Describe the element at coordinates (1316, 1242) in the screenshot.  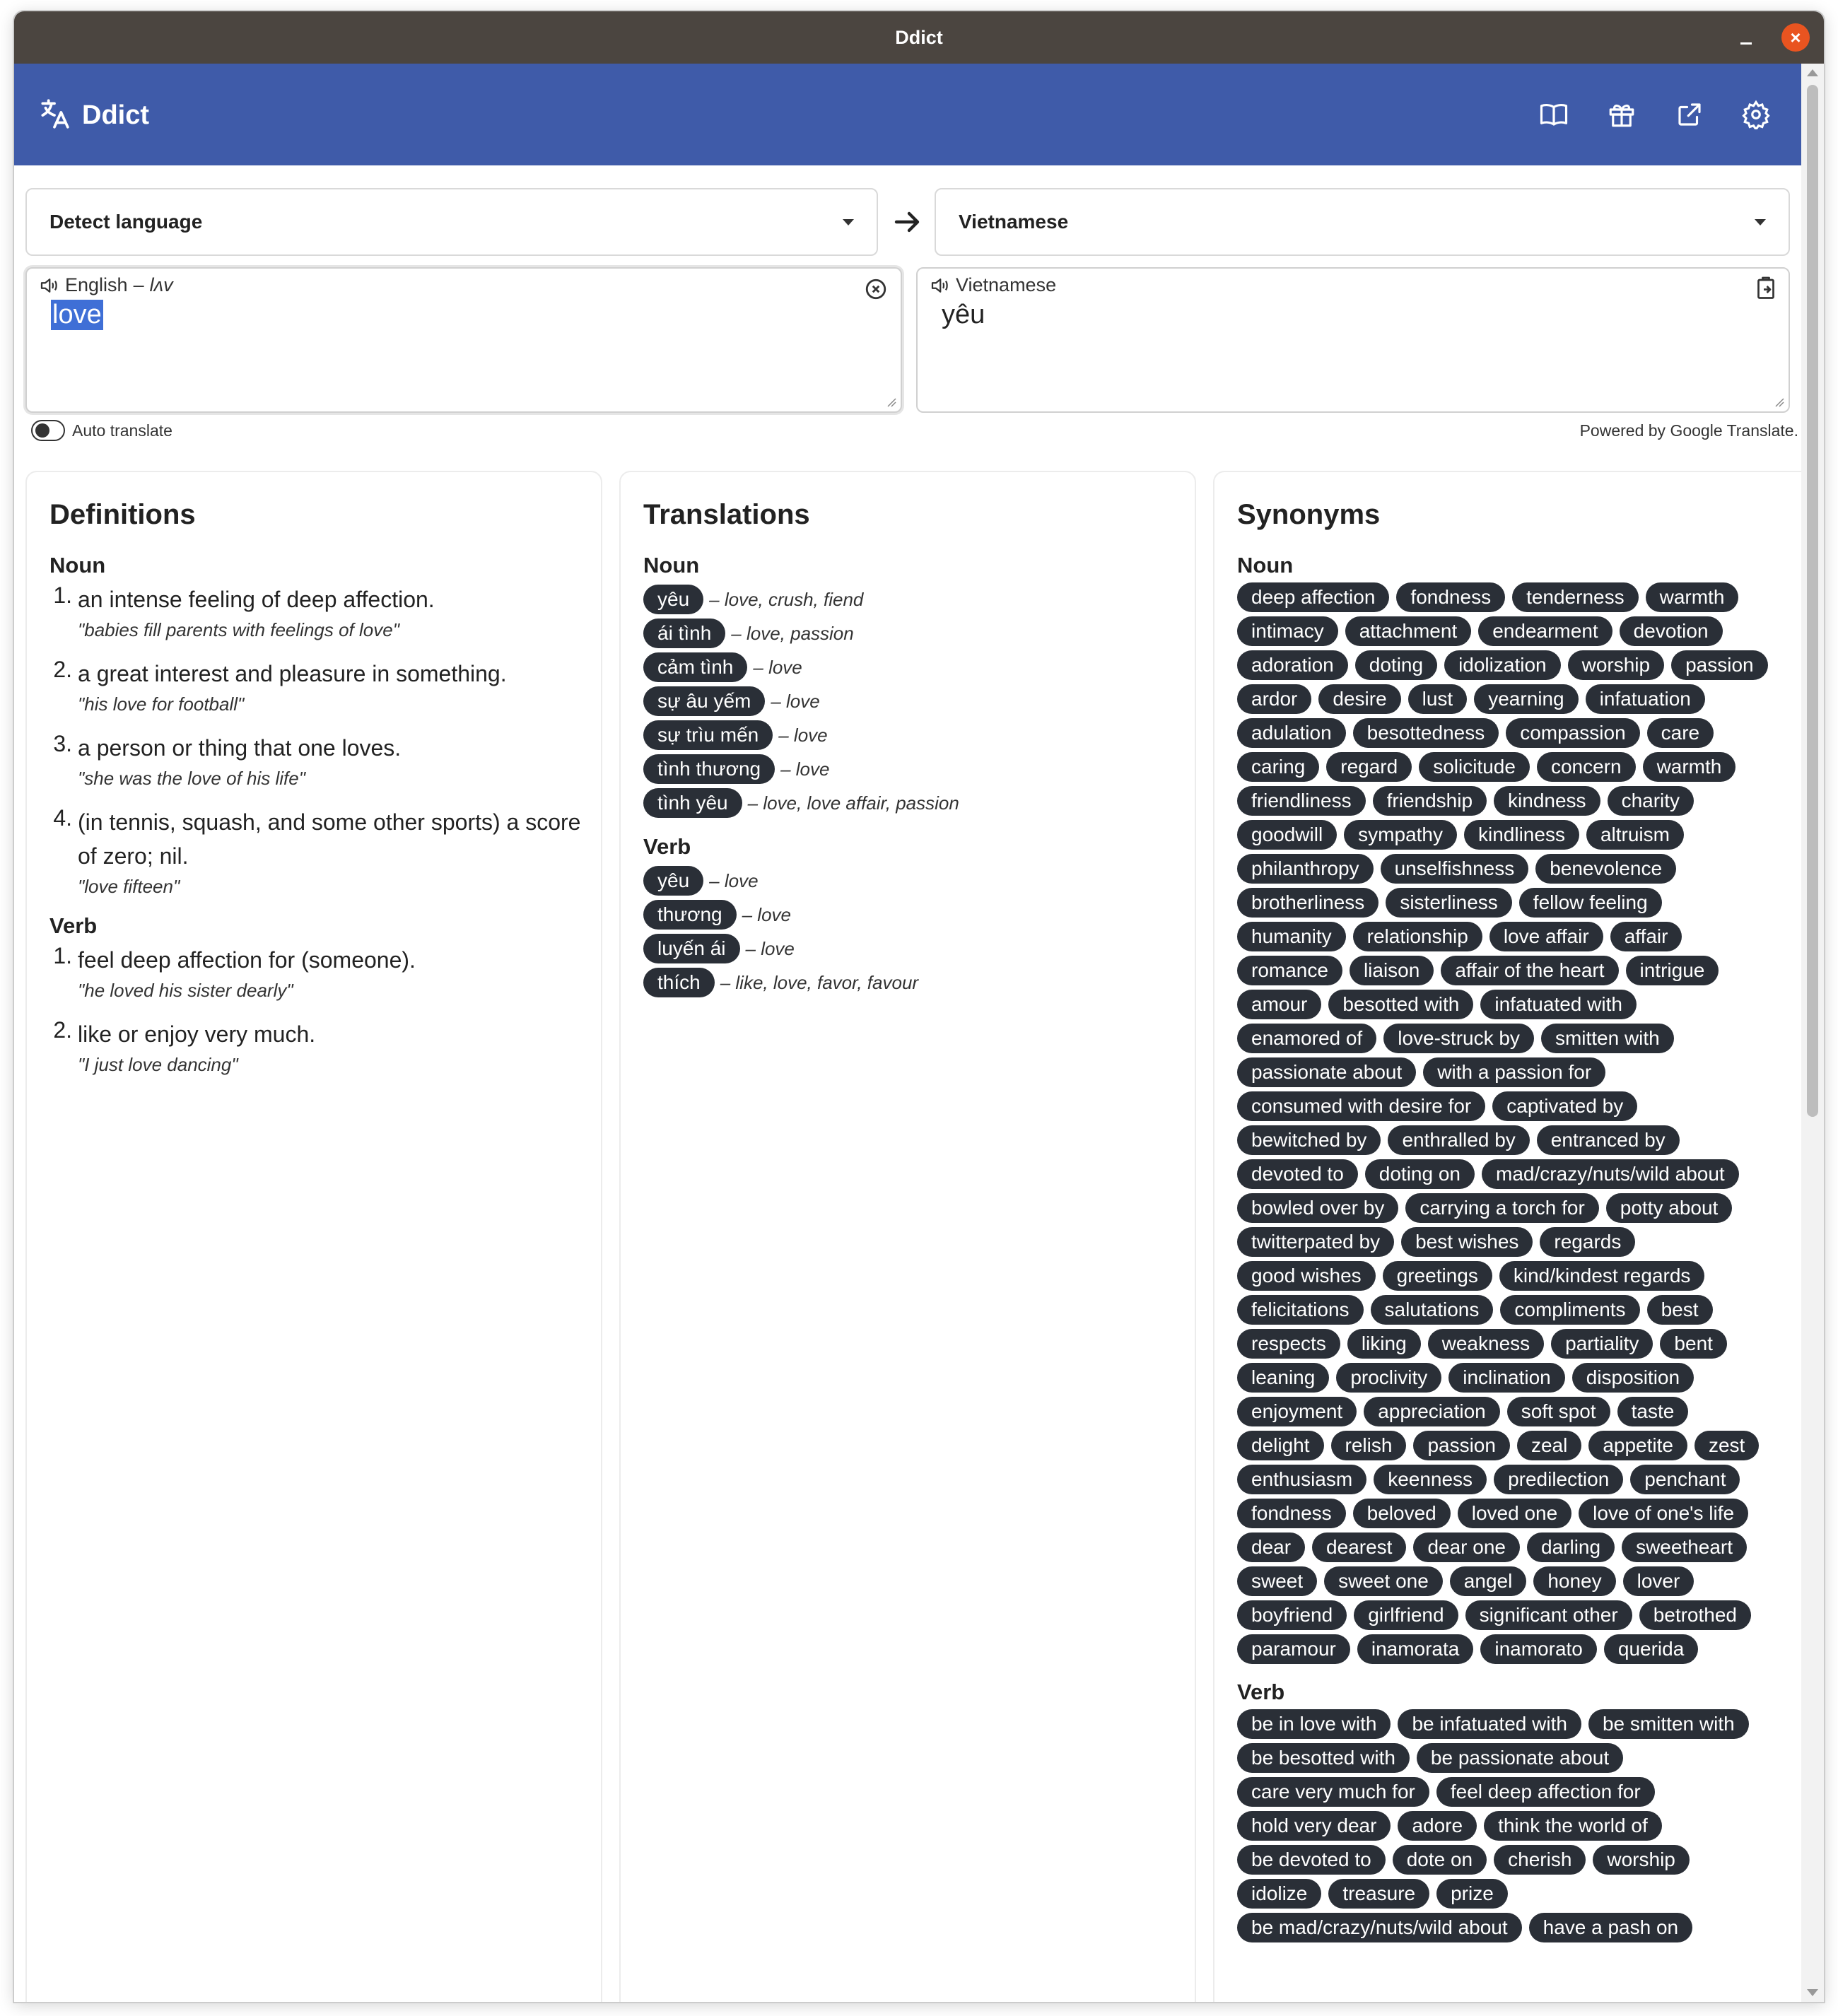
I see `synonym-chip: twitterpated by` at that location.